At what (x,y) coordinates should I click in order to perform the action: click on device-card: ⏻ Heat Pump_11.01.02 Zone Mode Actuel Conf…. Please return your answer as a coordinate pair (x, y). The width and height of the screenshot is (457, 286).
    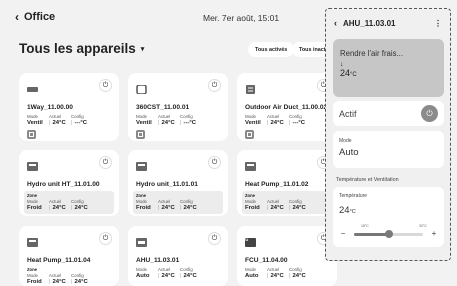
    Looking at the image, I should click on (287, 183).